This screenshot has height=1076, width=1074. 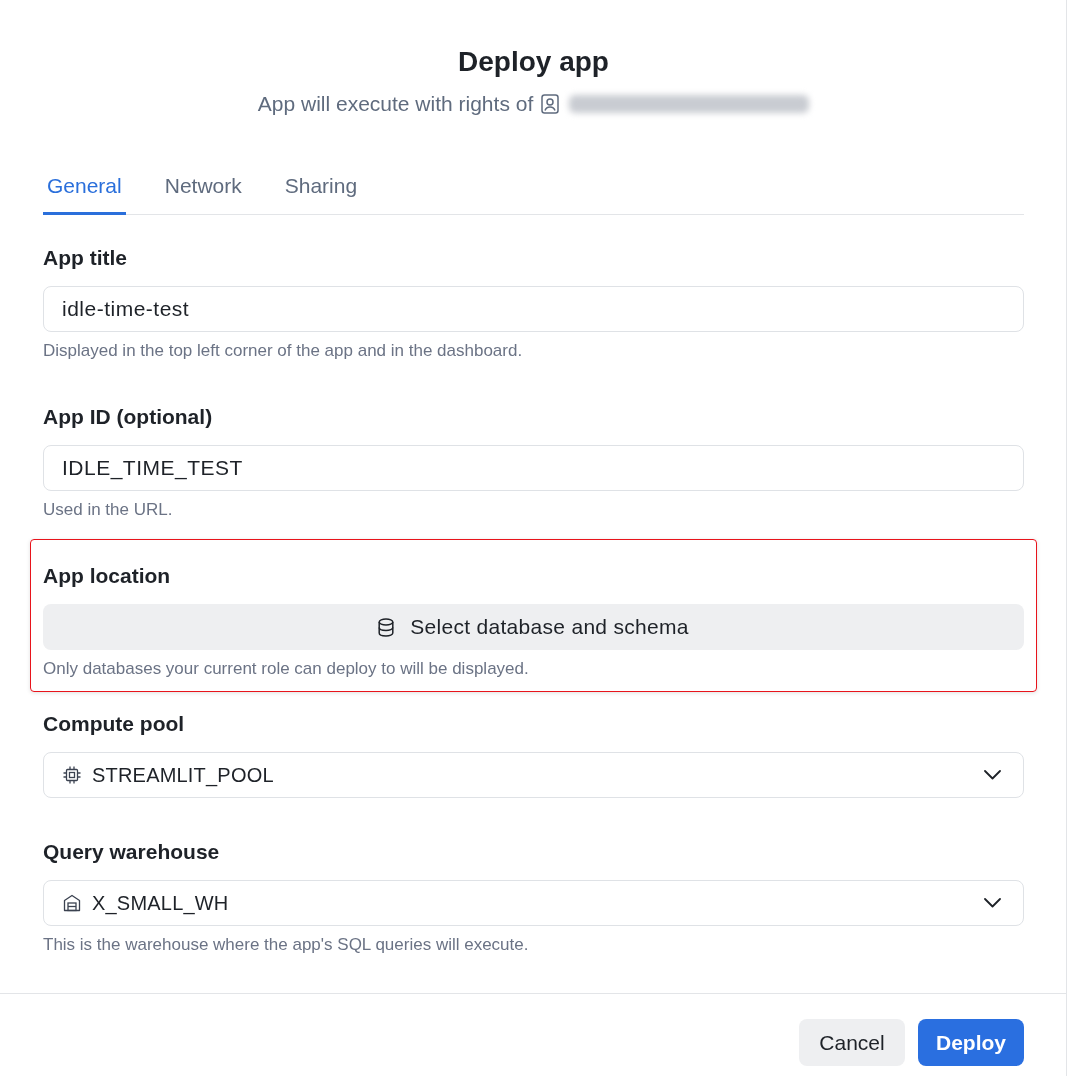 I want to click on database-icon, so click(x=386, y=627).